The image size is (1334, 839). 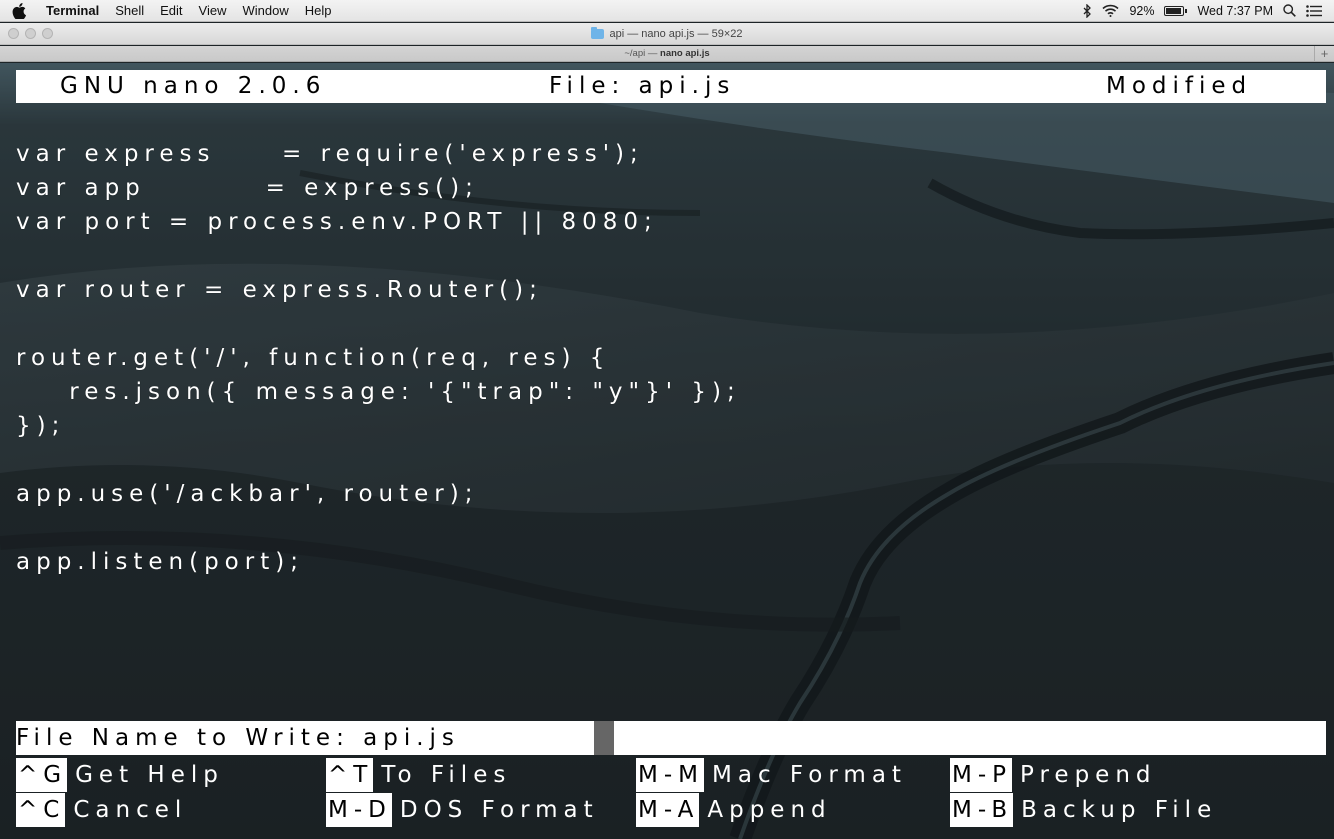 What do you see at coordinates (1088, 775) in the screenshot?
I see `shortcut-label: Prepend` at bounding box center [1088, 775].